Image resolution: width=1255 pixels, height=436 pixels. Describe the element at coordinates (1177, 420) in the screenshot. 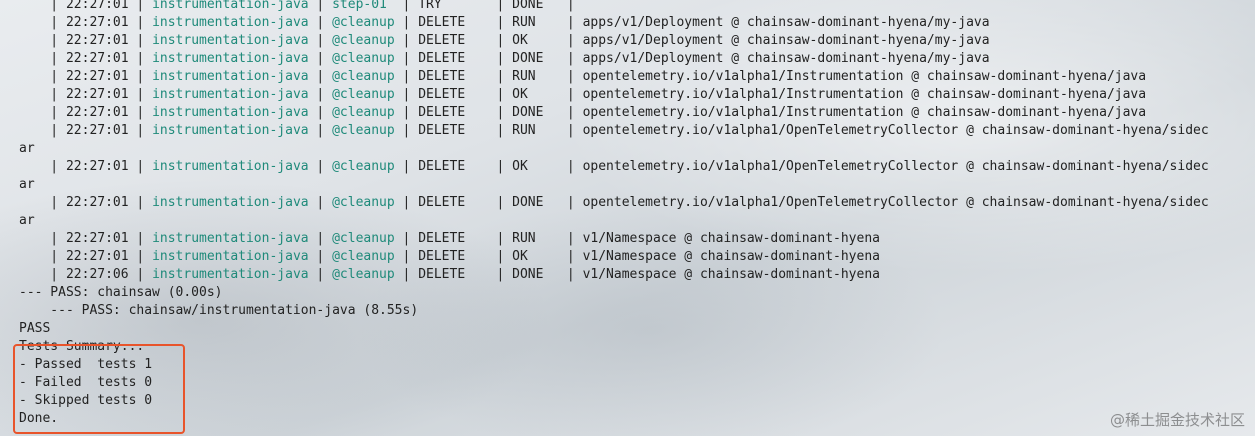

I see `watermark: @稀土掘金技术社区` at that location.